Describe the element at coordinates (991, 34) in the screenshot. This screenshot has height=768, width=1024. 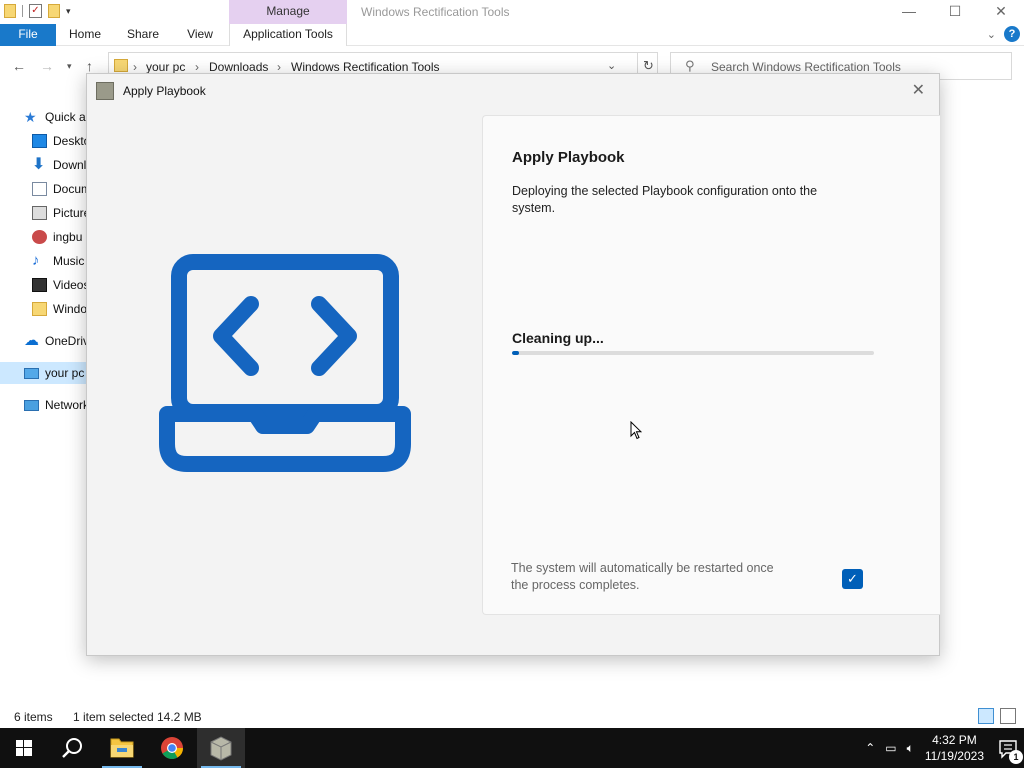
I see `expand-ribbon-chevron-icon: ⌄` at that location.